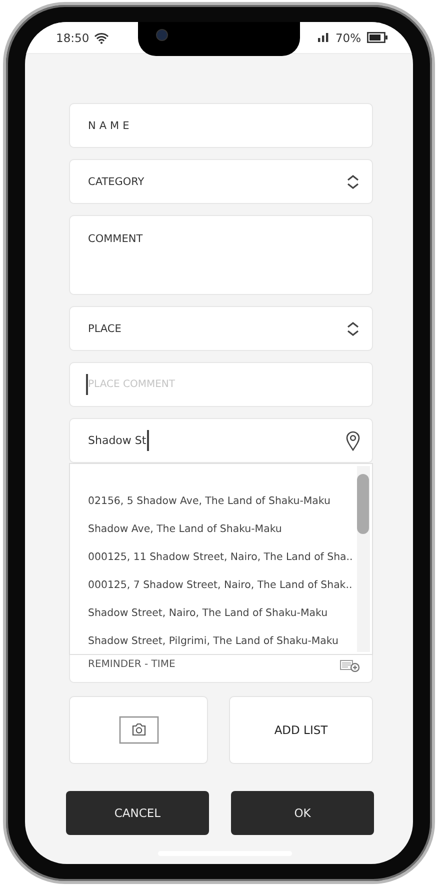 Image resolution: width=438 pixels, height=886 pixels. Describe the element at coordinates (301, 730) in the screenshot. I see `add-list-button: ADD LIST` at that location.